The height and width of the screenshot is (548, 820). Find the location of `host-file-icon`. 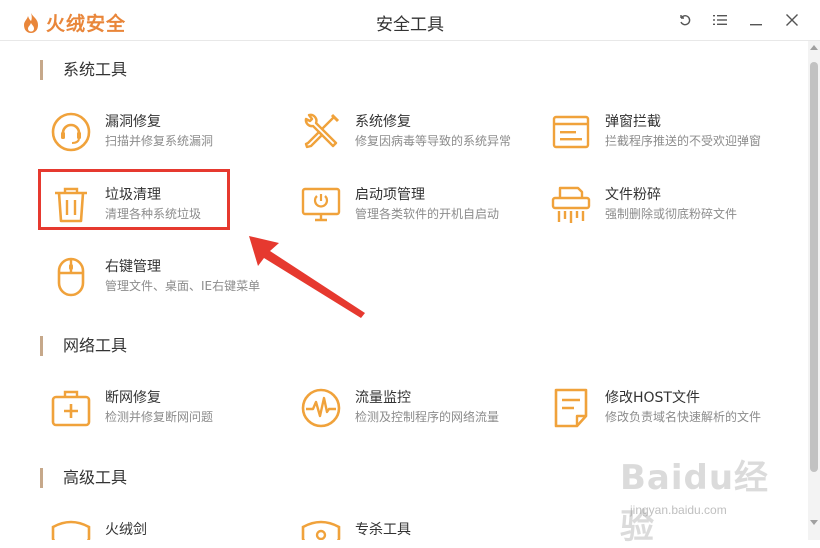

host-file-icon is located at coordinates (571, 408).